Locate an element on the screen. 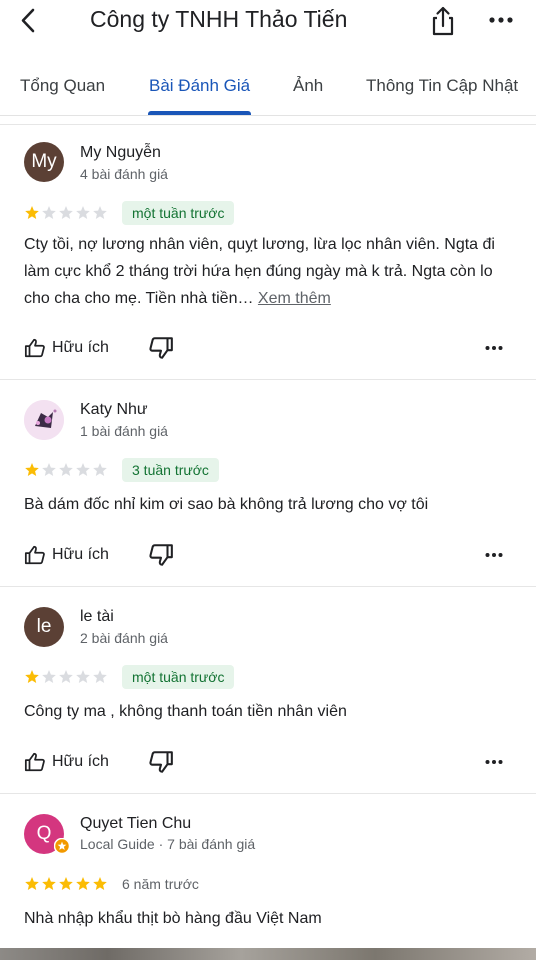 The width and height of the screenshot is (536, 960). local-guide-badge-icon is located at coordinates (62, 846).